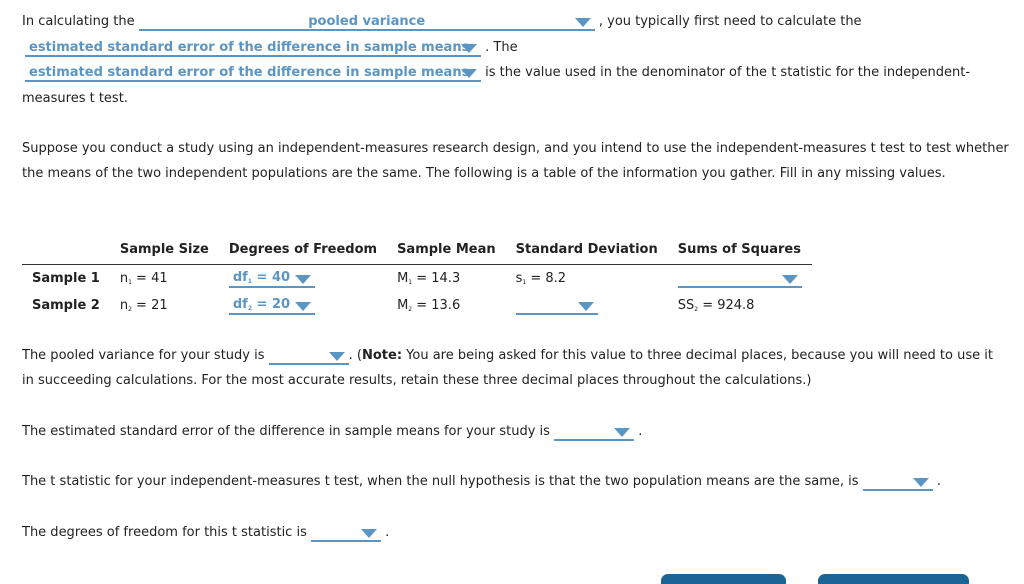 This screenshot has width=1024, height=584. What do you see at coordinates (66, 305) in the screenshot?
I see `row-label: Sample 2` at bounding box center [66, 305].